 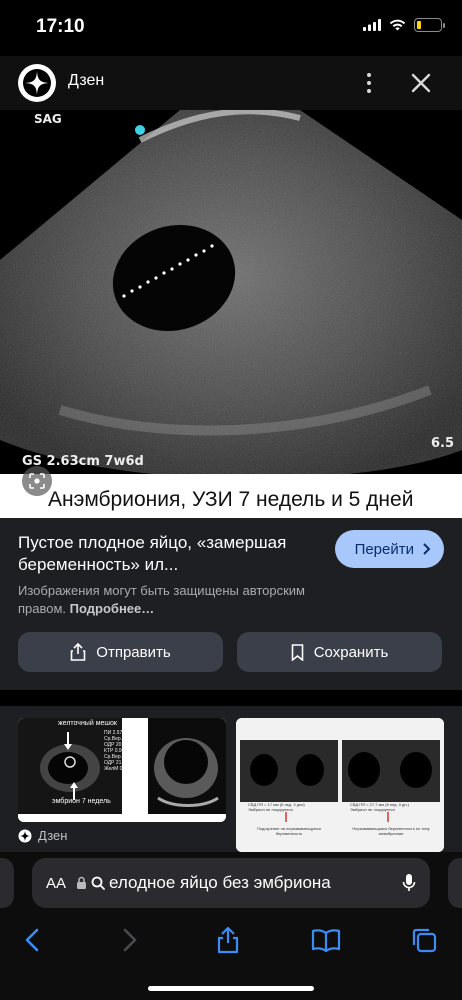 I want to click on status-time: 17:10, so click(x=60, y=26).